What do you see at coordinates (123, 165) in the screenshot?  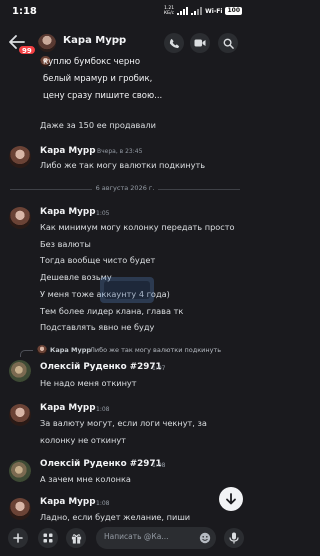 I see `message-line: Либо же так могу валютки подкинуть` at bounding box center [123, 165].